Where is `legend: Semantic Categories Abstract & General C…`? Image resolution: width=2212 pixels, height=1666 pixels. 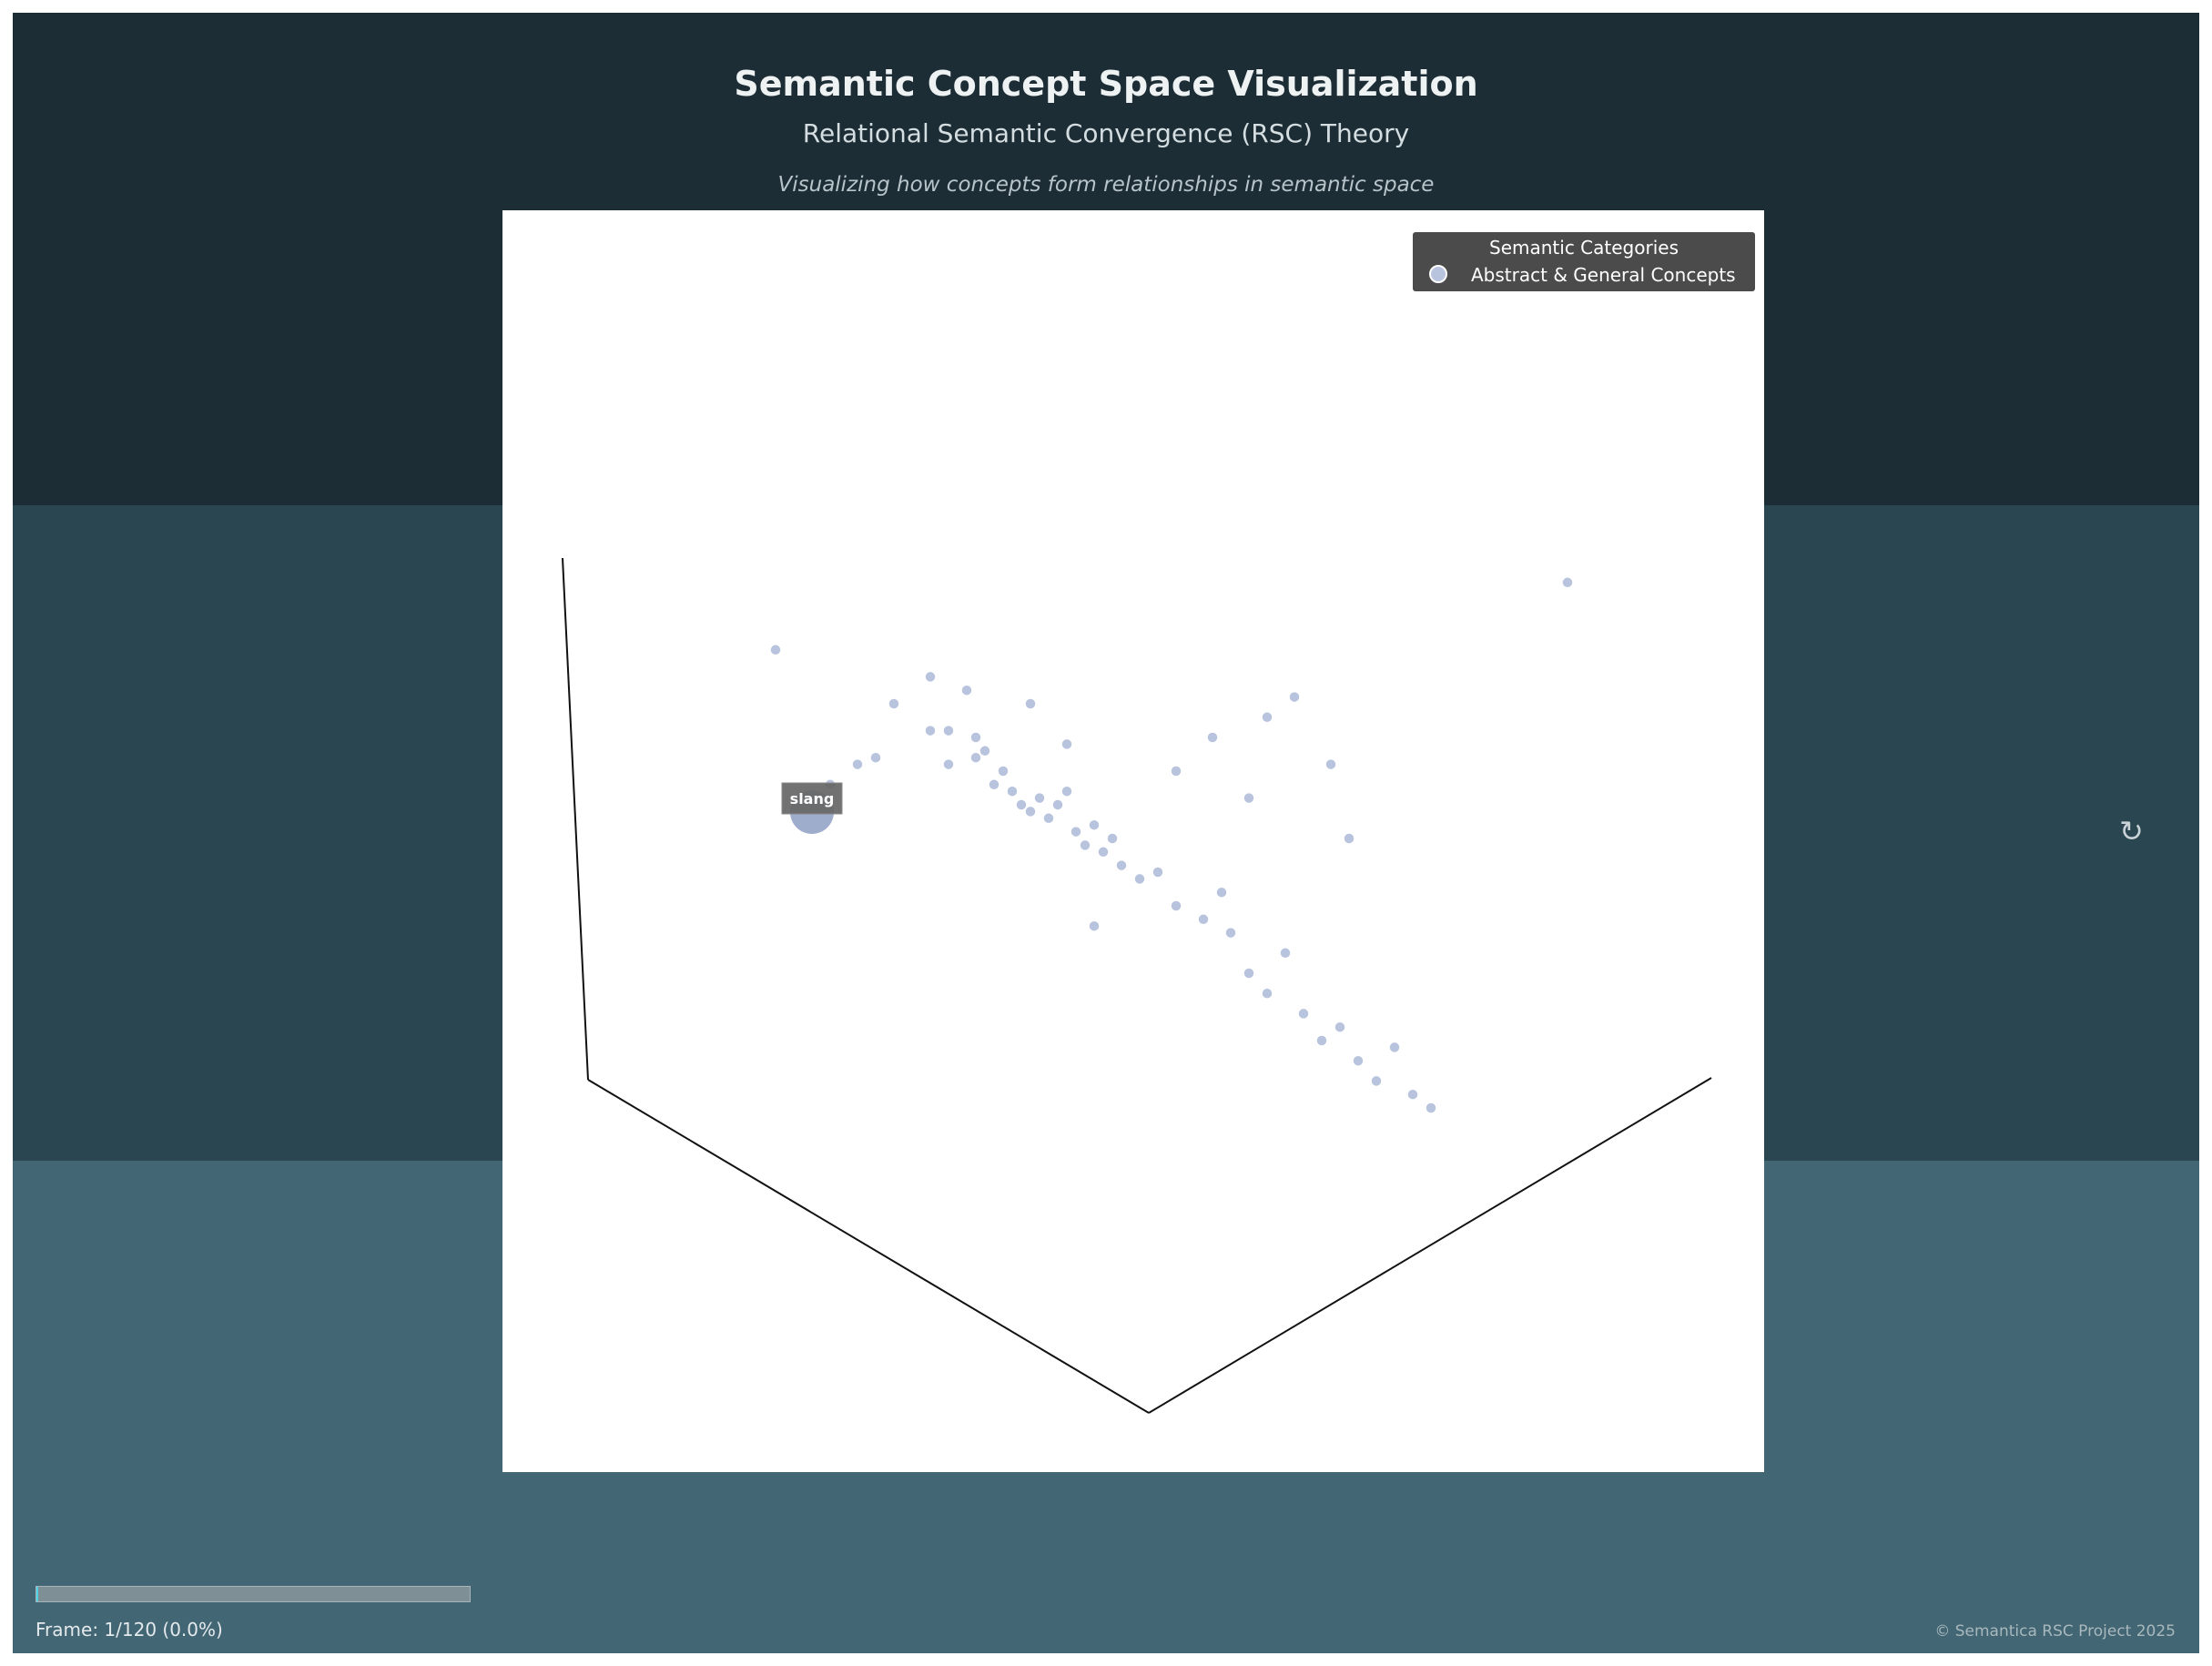
legend: Semantic Categories Abstract & General C… is located at coordinates (1584, 261).